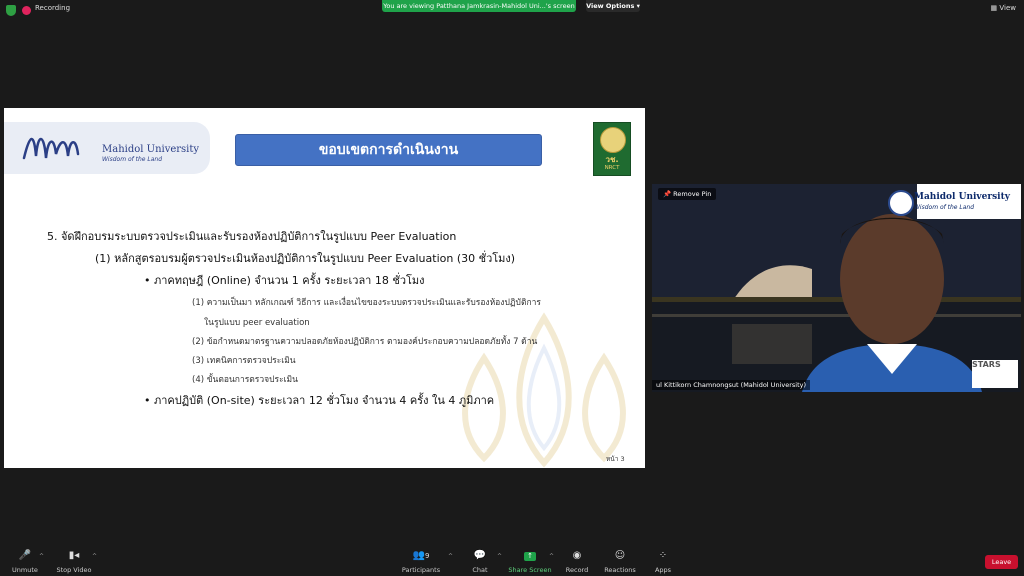  I want to click on unmute-label: Unmute, so click(25, 570).